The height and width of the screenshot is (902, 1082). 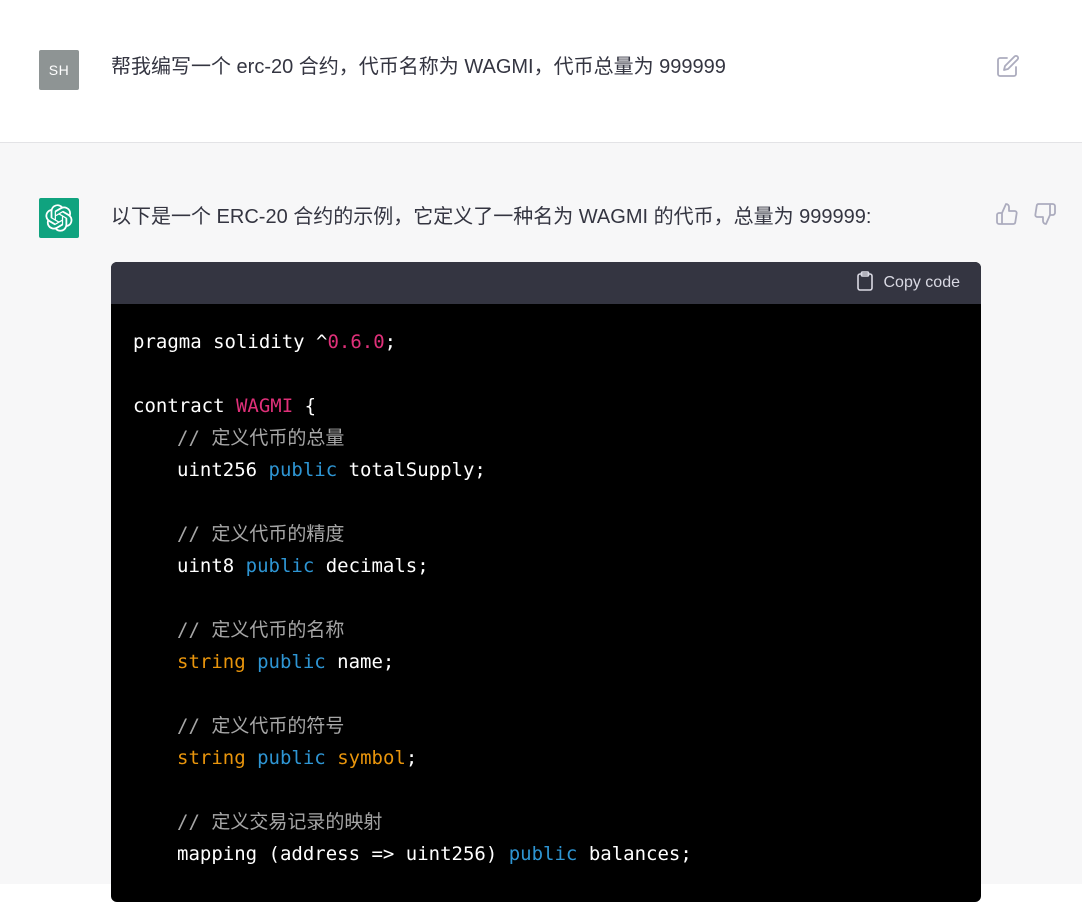 I want to click on code-header: Copy code, so click(x=546, y=283).